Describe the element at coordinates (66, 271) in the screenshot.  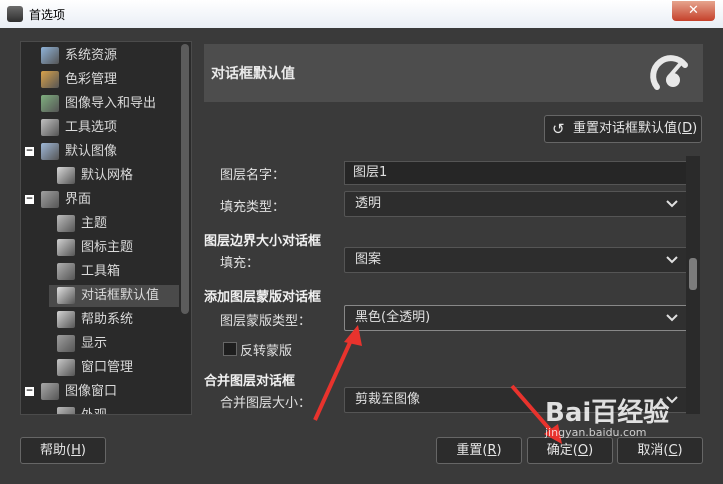
I see `toolbox-icon` at that location.